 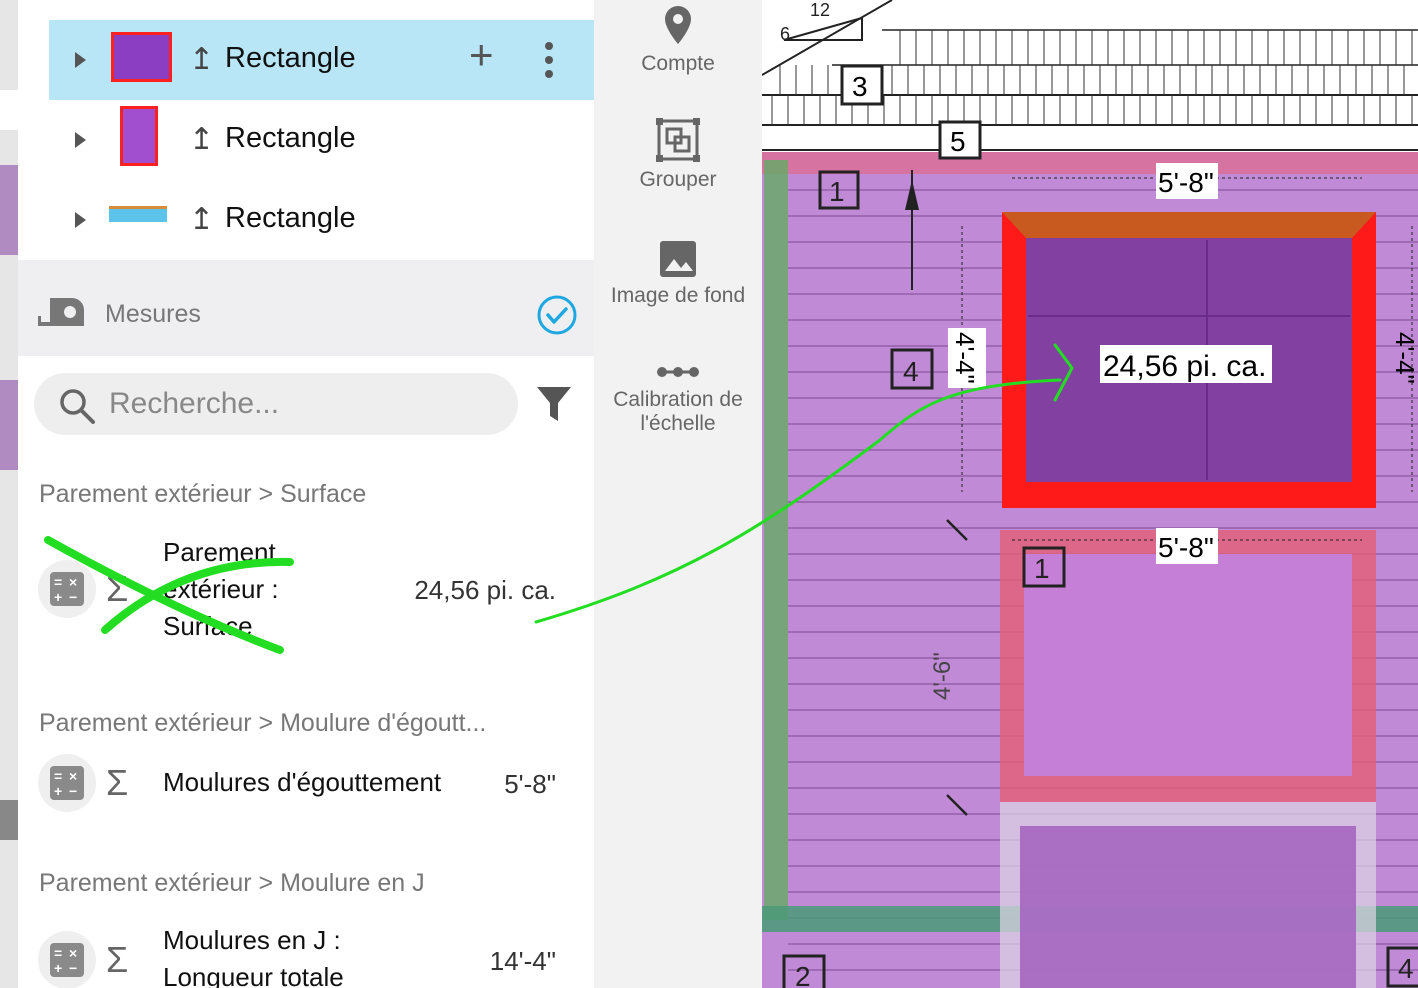 I want to click on drip-cap, so click(x=1189, y=225).